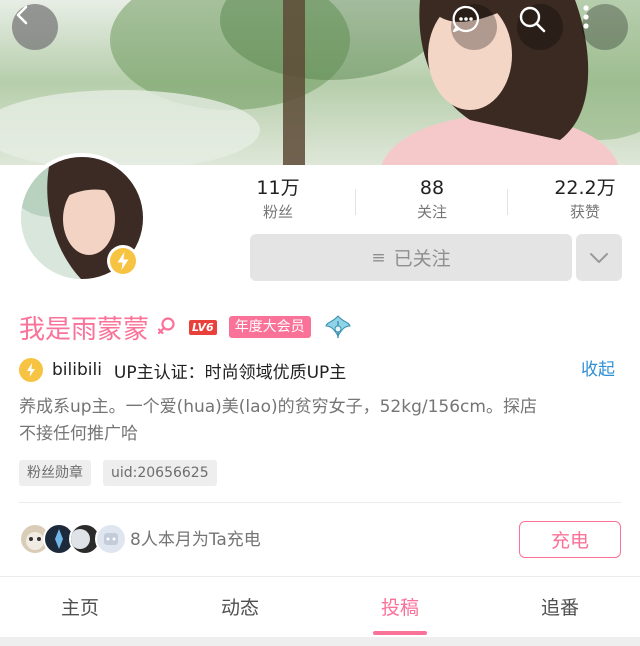  I want to click on section-divider, so click(320, 641).